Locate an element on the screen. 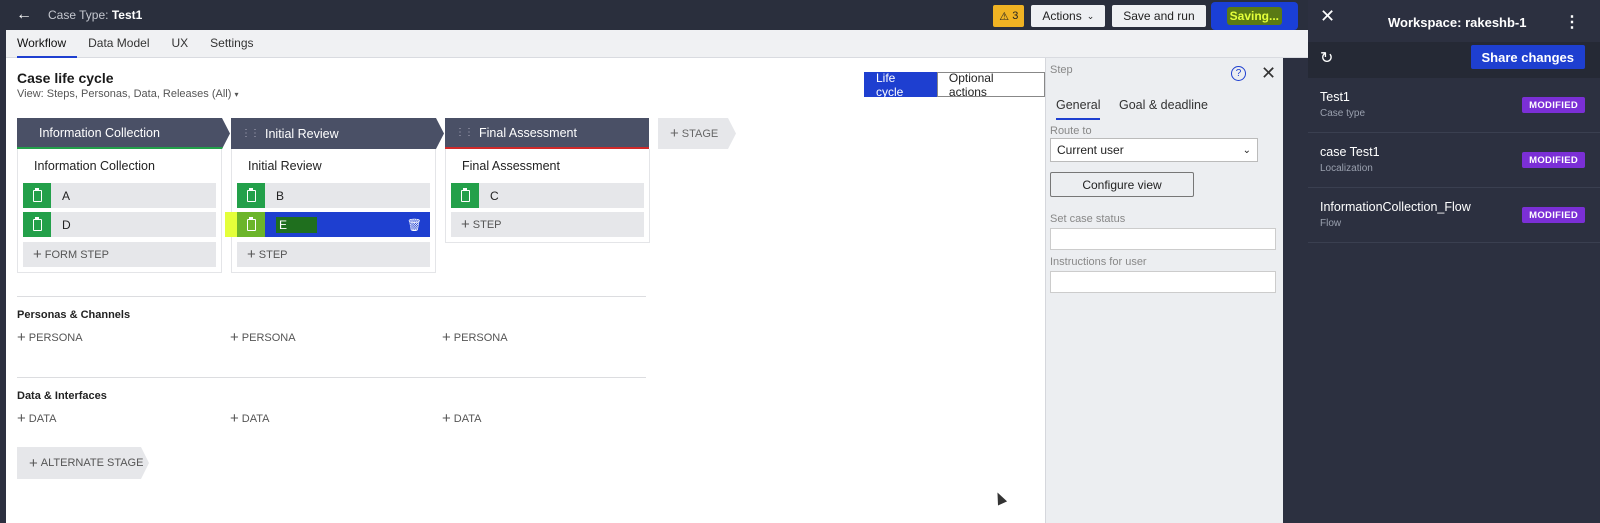 The image size is (1600, 523). workspace-item-flow: InformationCollection_Flow Flow MODIFIED is located at coordinates (1454, 215).